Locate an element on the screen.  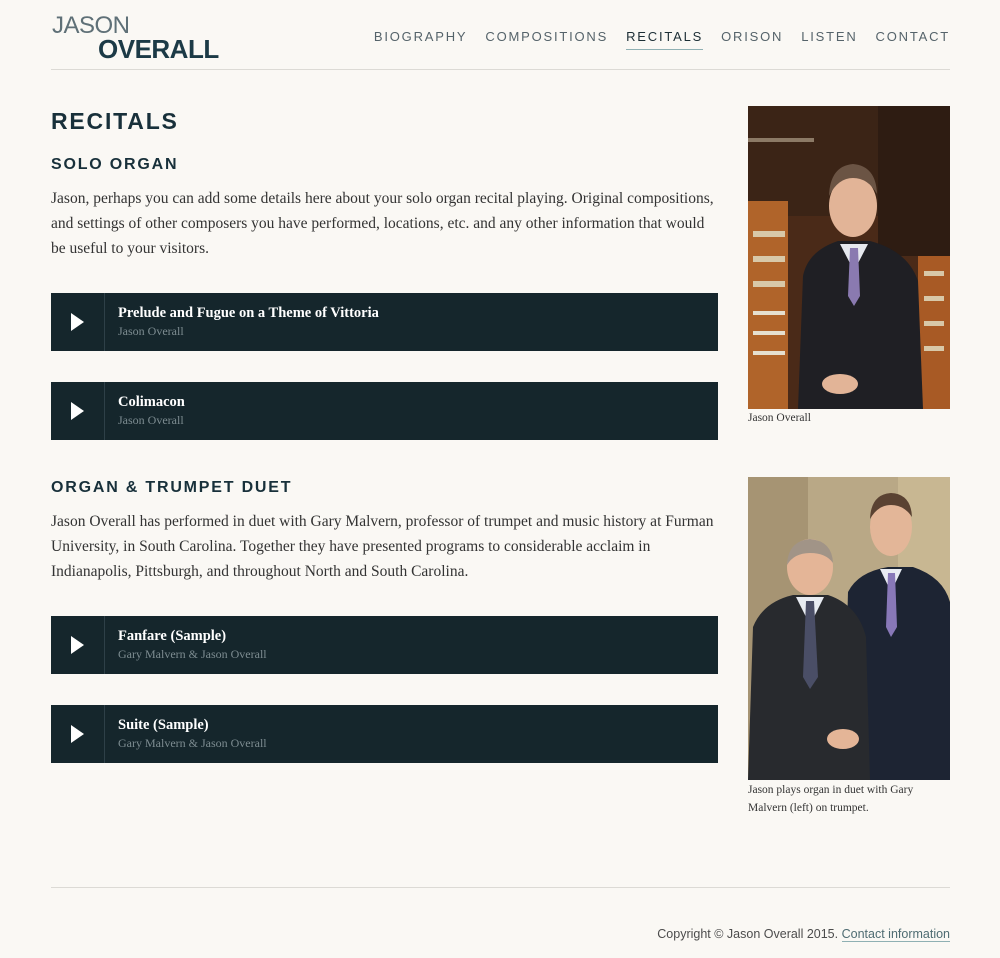
copyright-text: Copyright © Jason Overall 2015. is located at coordinates (748, 934).